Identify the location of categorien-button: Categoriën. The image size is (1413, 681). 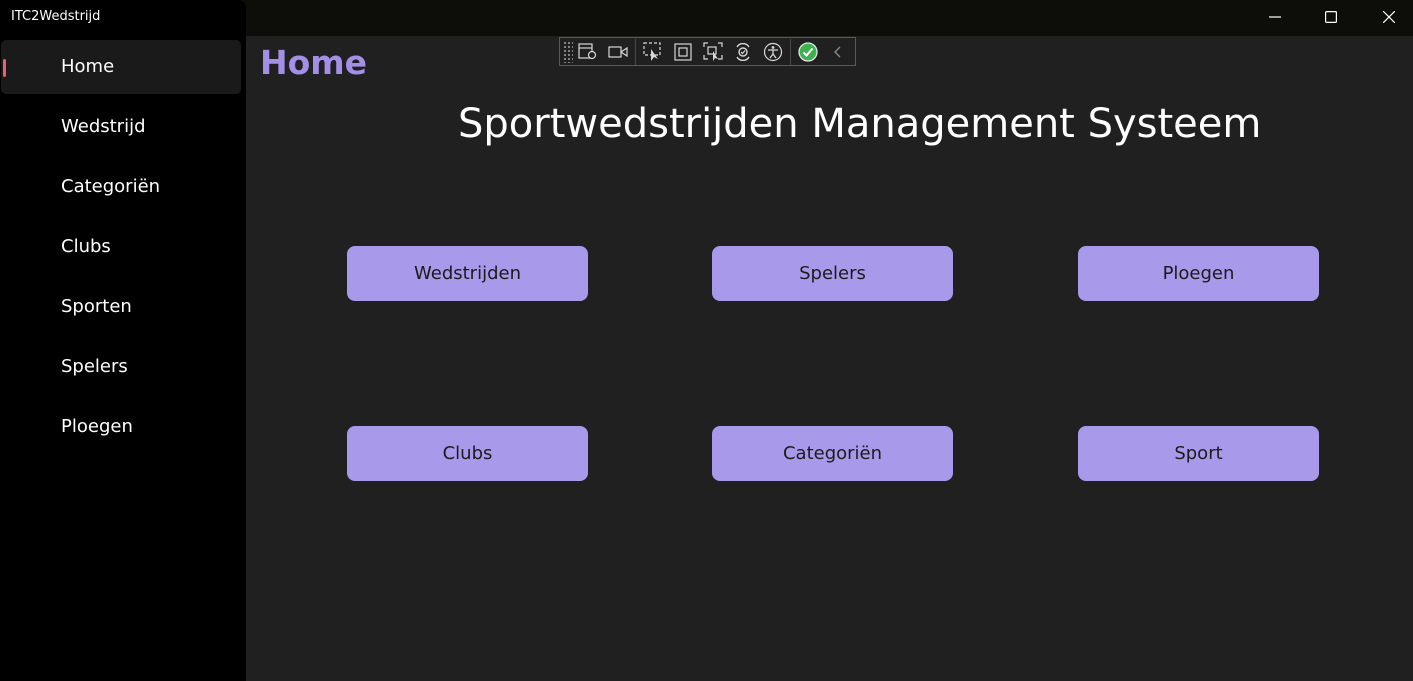
(832, 453).